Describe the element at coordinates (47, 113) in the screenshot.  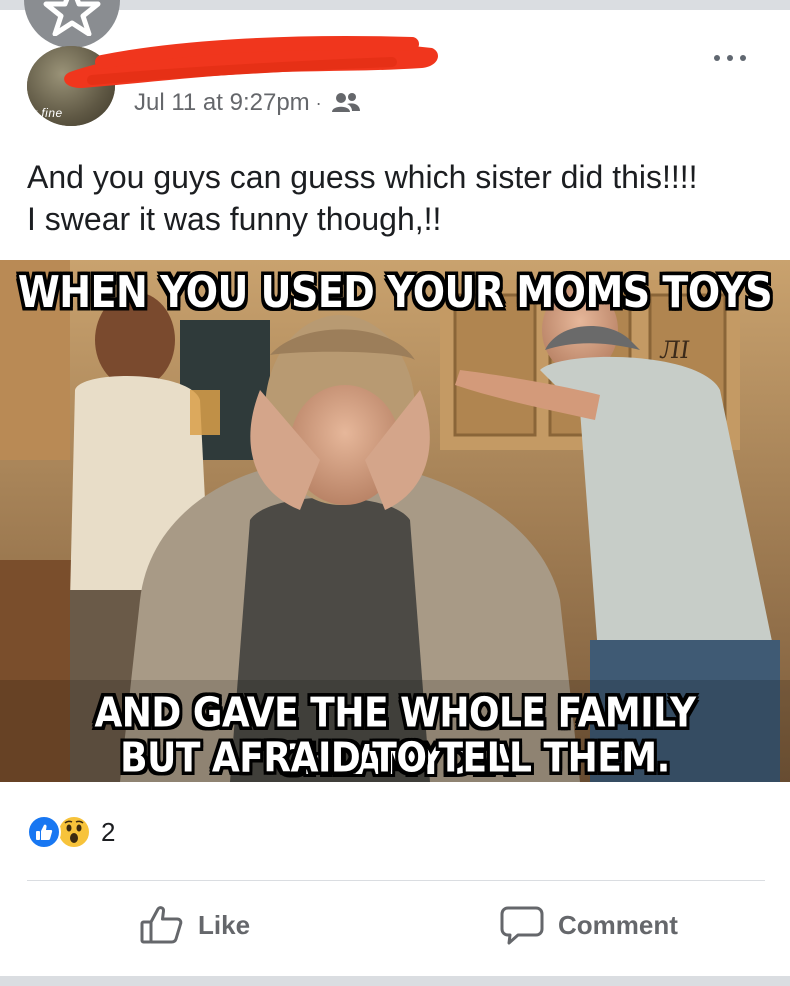
I see `avatar-caption: y fine` at that location.